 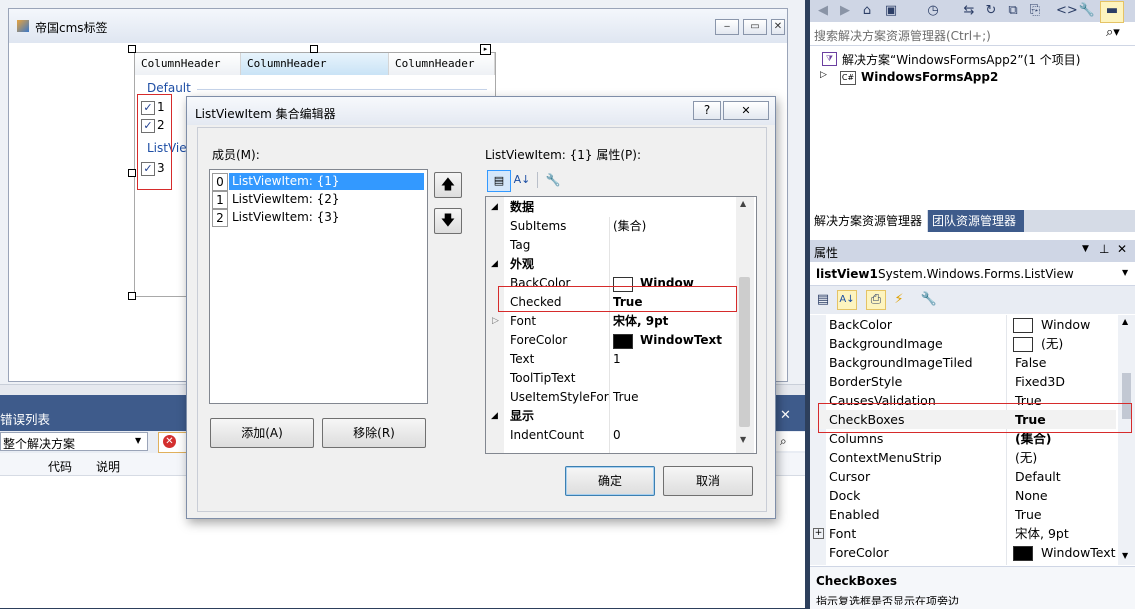 I want to click on prop-row-dock: Dock None, so click(x=963, y=495).